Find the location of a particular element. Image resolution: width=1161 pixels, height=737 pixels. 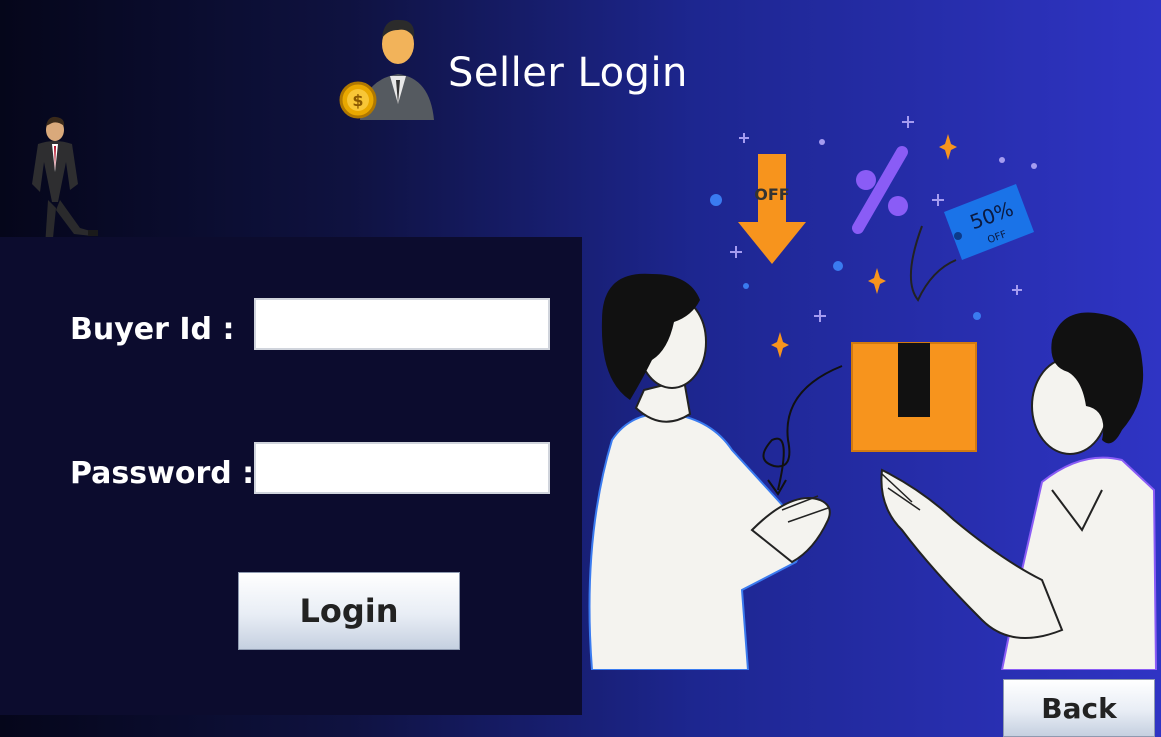

login-button: Login is located at coordinates (349, 611).